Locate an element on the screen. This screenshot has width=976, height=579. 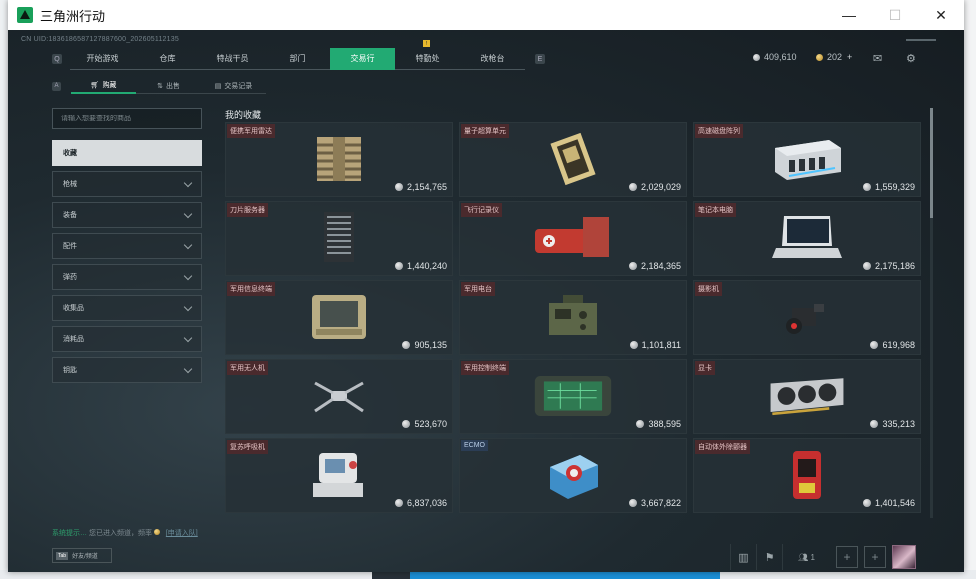
item-card: 复苏呼吸机 6,837,036 is located at coordinates (339, 475).